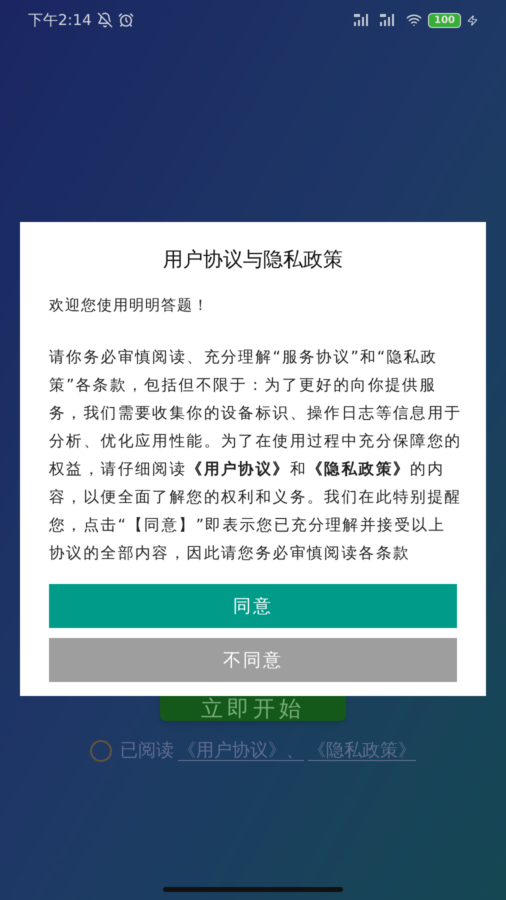 This screenshot has width=506, height=900. What do you see at coordinates (253, 606) in the screenshot?
I see `agree-button: 同意` at bounding box center [253, 606].